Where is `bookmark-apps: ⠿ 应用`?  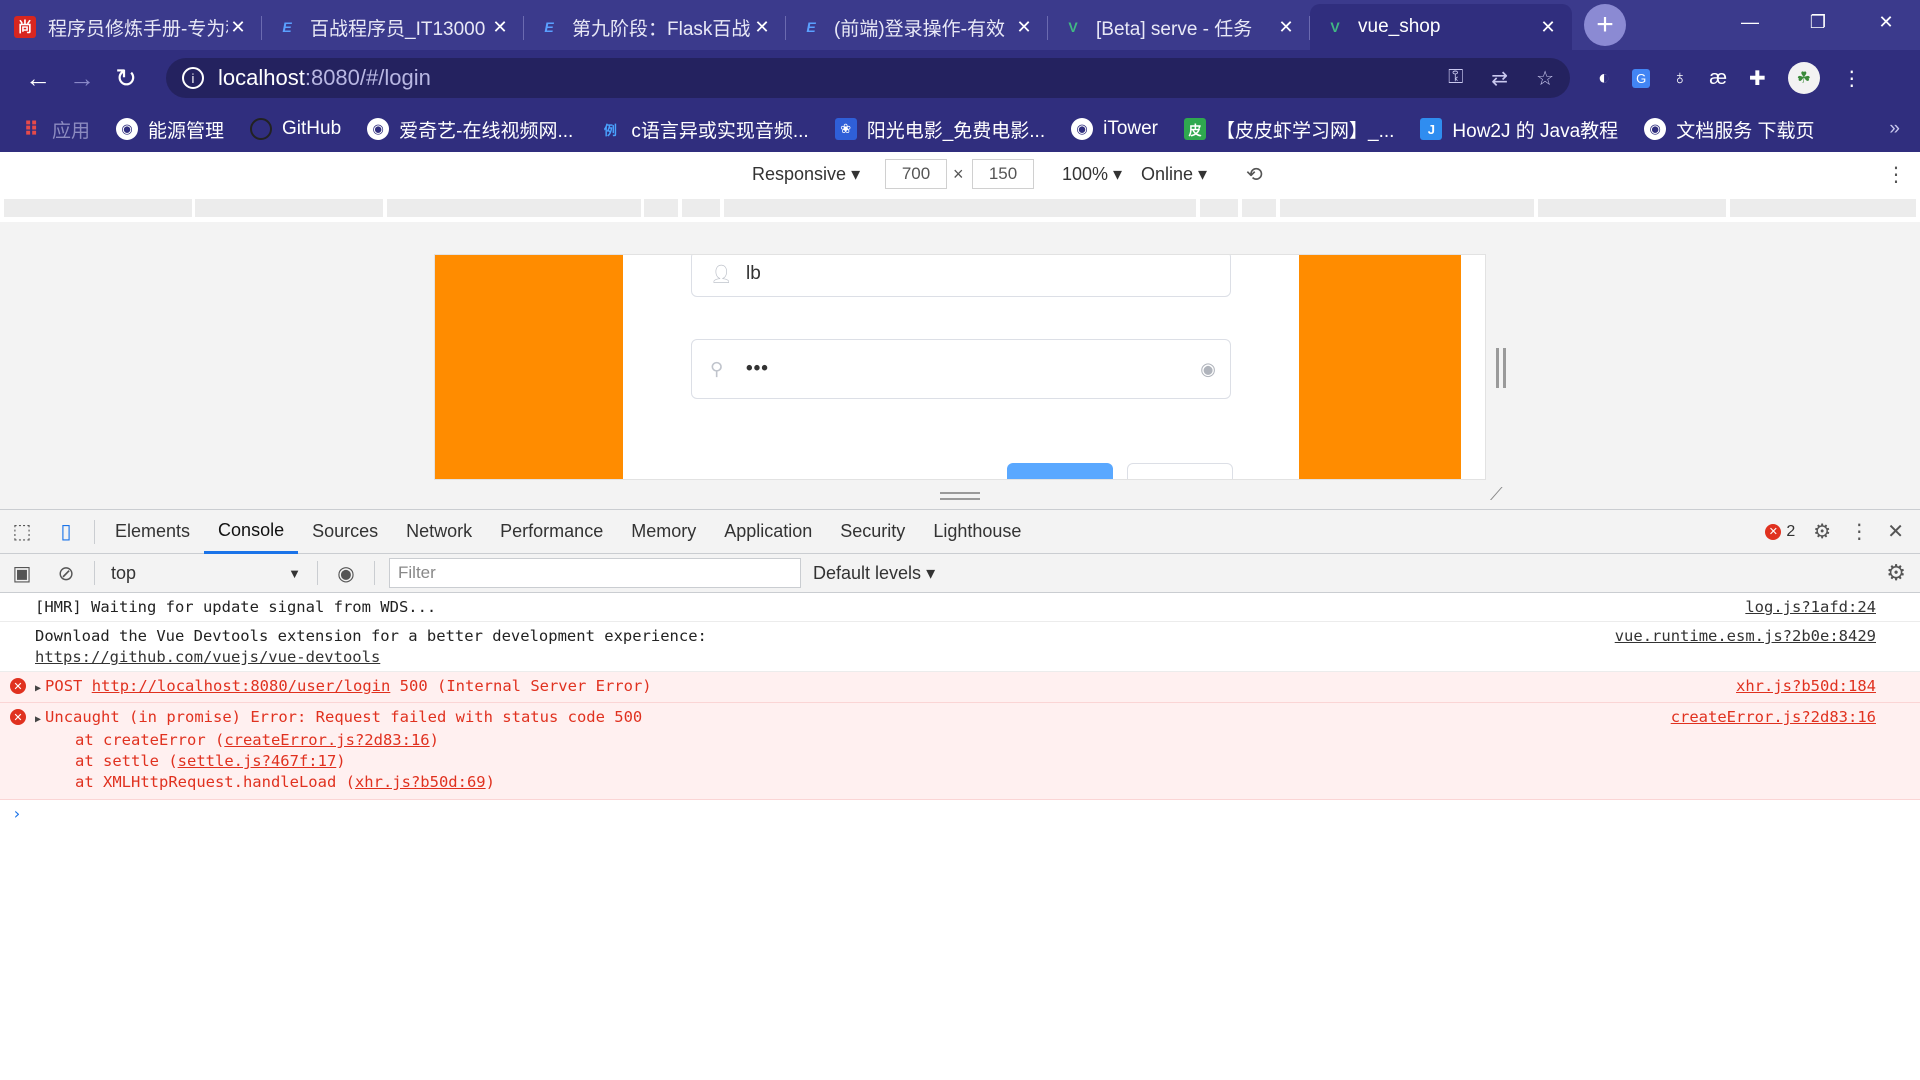
bookmark-apps: ⠿ 应用 is located at coordinates (55, 129).